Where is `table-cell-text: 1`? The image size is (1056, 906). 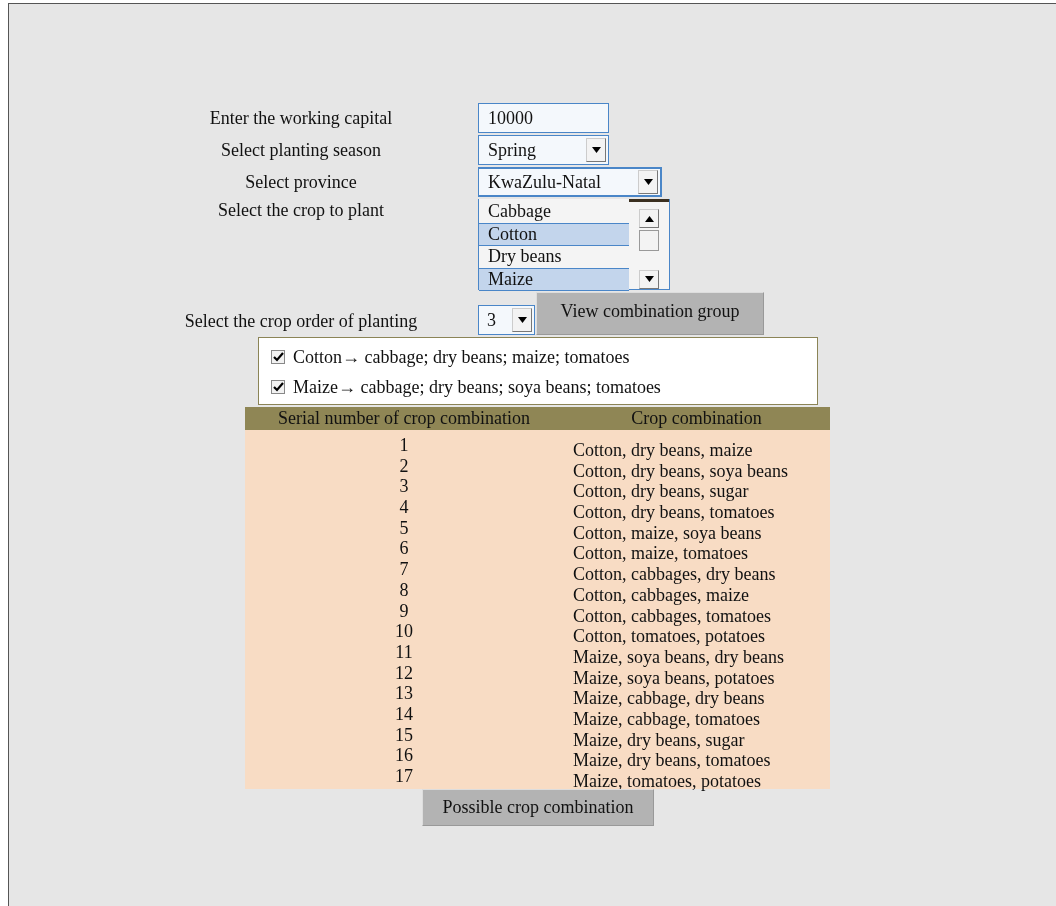
table-cell-text: 1 is located at coordinates (404, 447).